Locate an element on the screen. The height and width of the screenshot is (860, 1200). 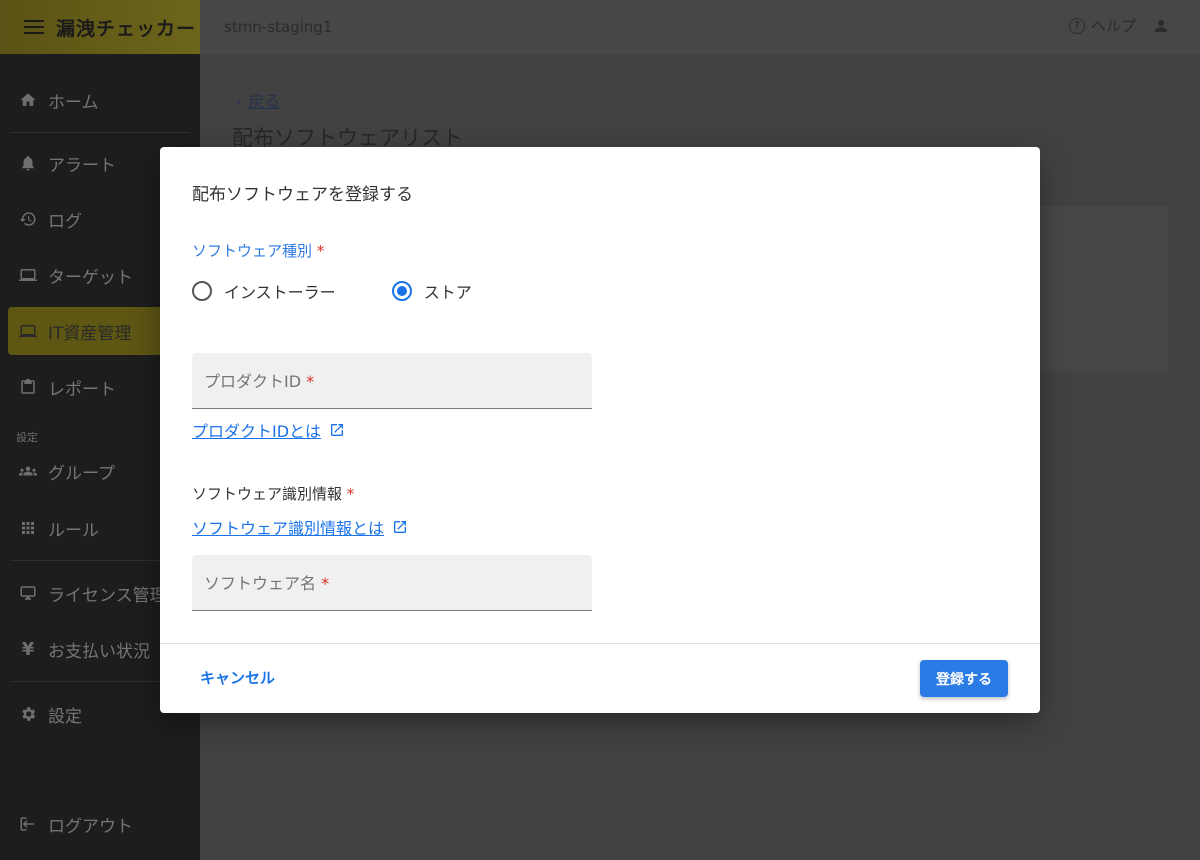
radio-circle is located at coordinates (202, 291).